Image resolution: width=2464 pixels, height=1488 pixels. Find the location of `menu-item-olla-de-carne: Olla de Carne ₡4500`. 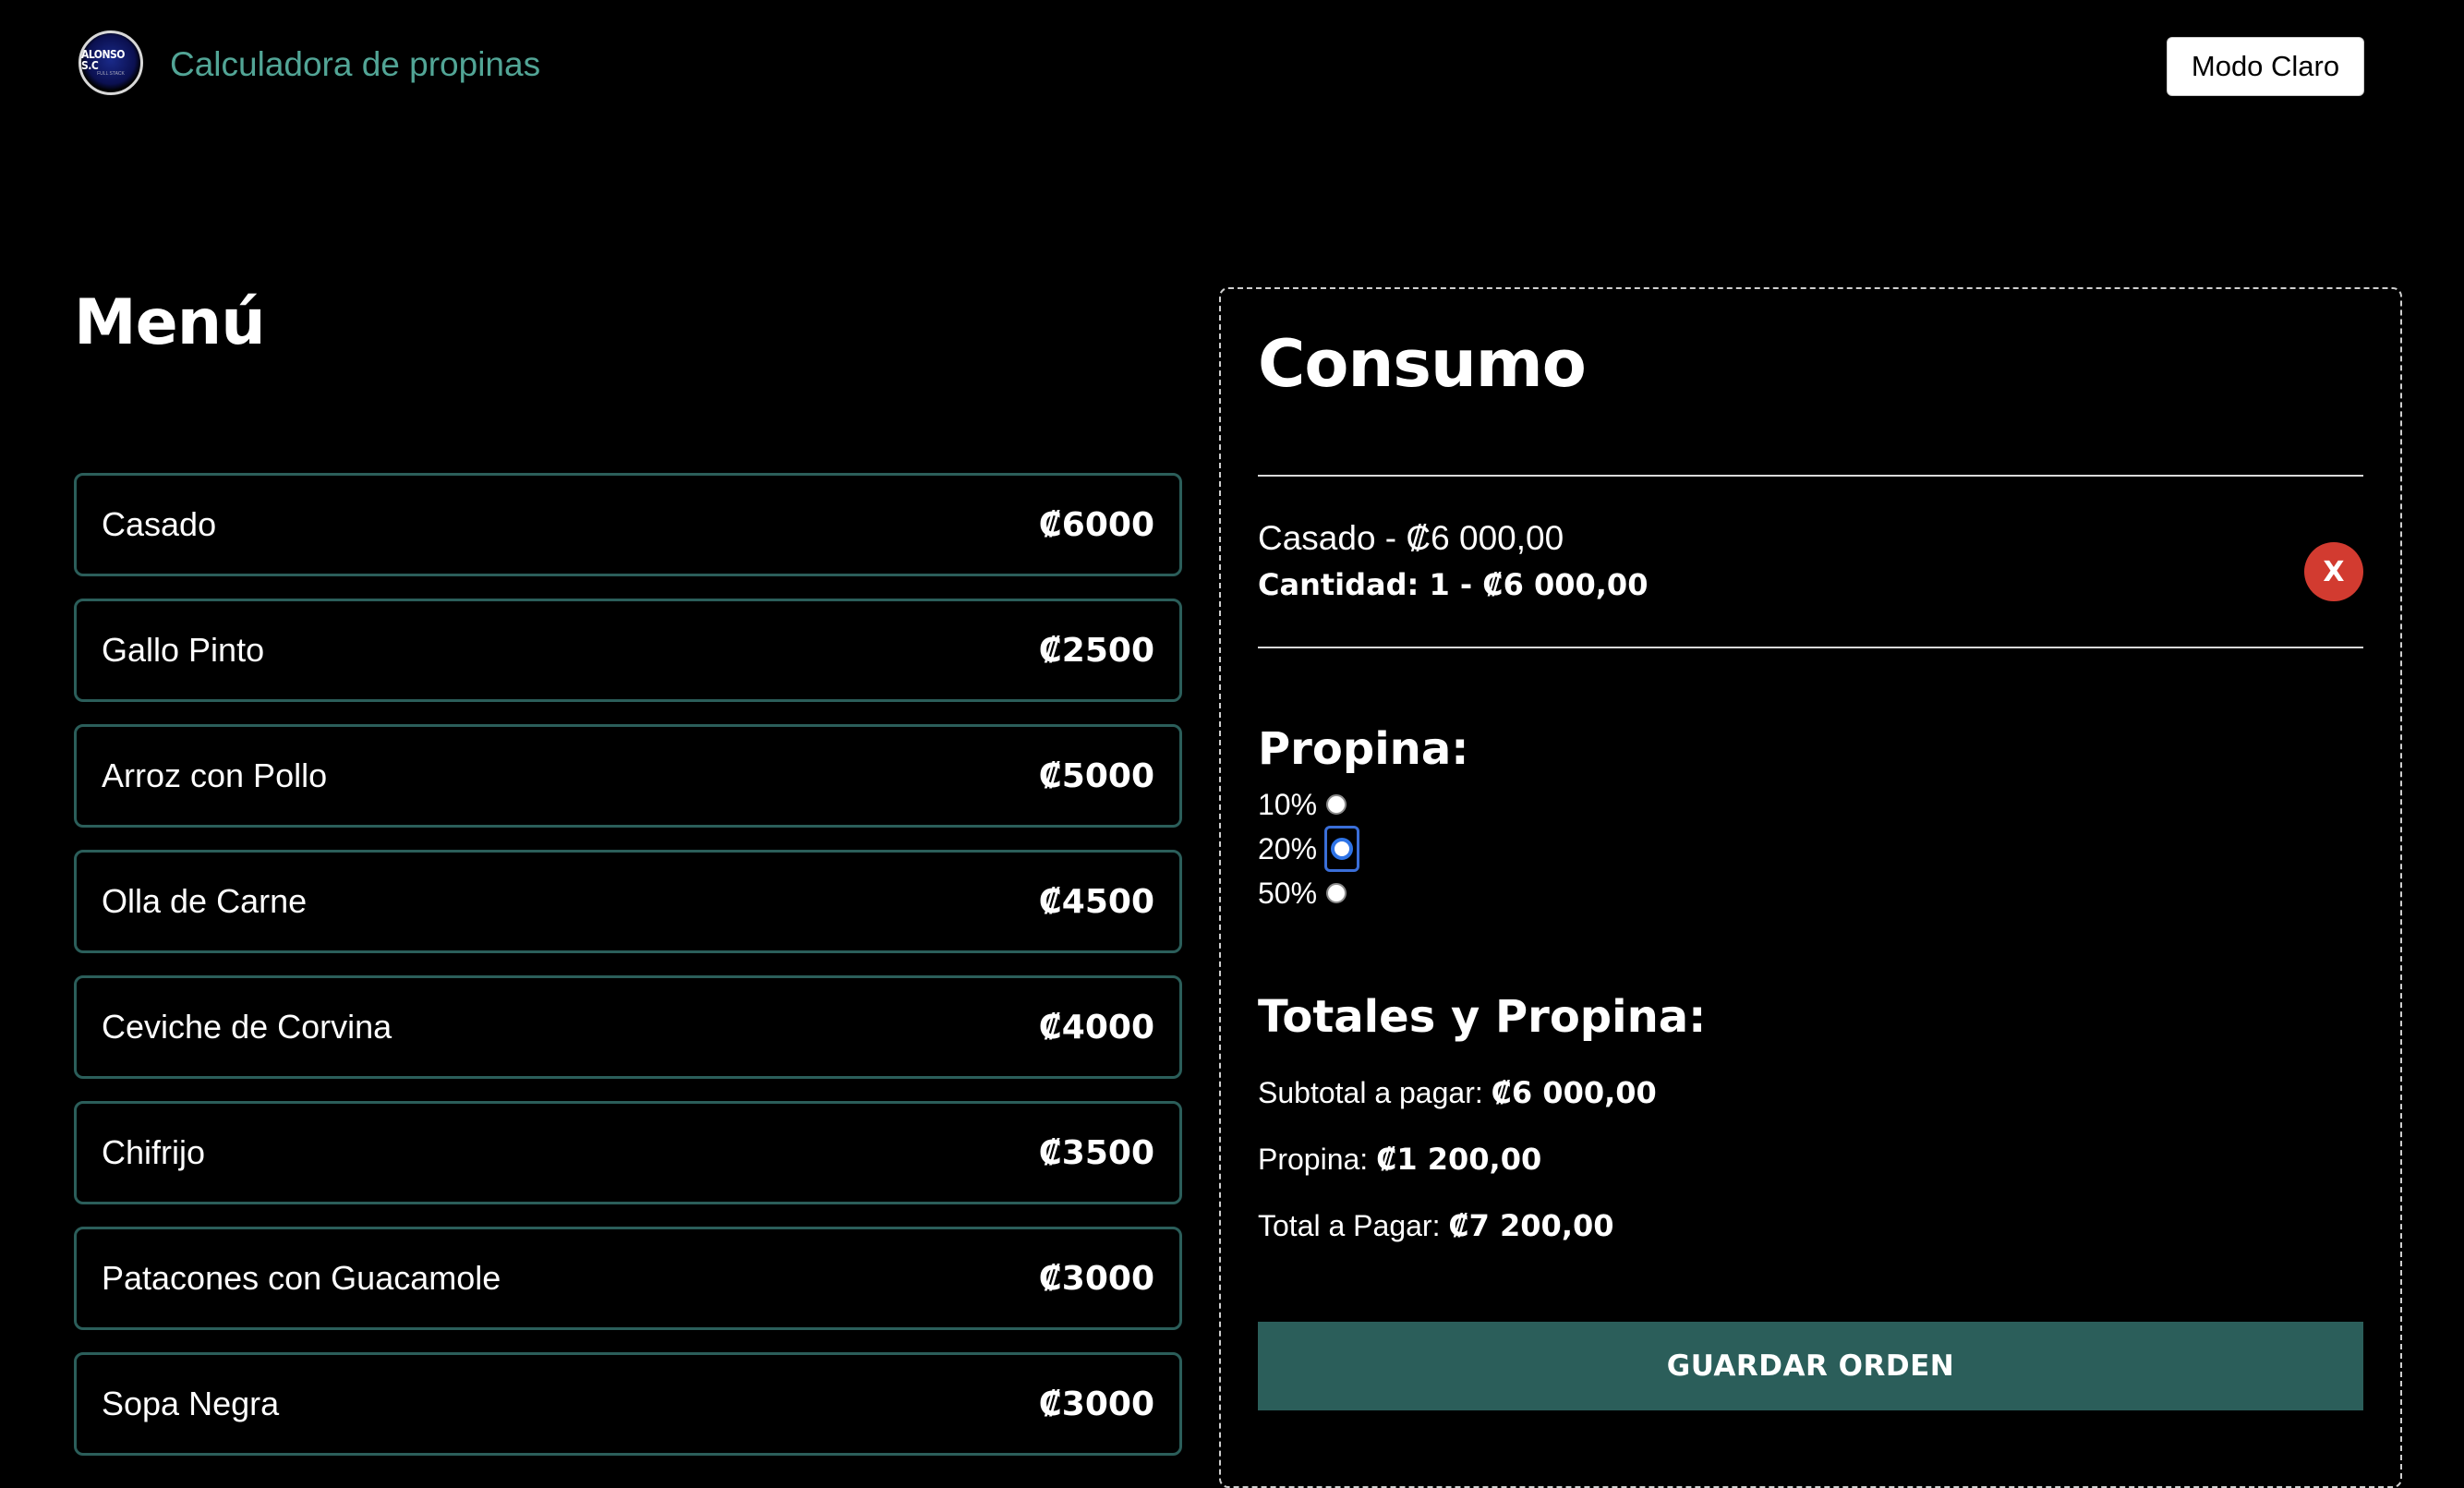

menu-item-olla-de-carne: Olla de Carne ₡4500 is located at coordinates (628, 902).